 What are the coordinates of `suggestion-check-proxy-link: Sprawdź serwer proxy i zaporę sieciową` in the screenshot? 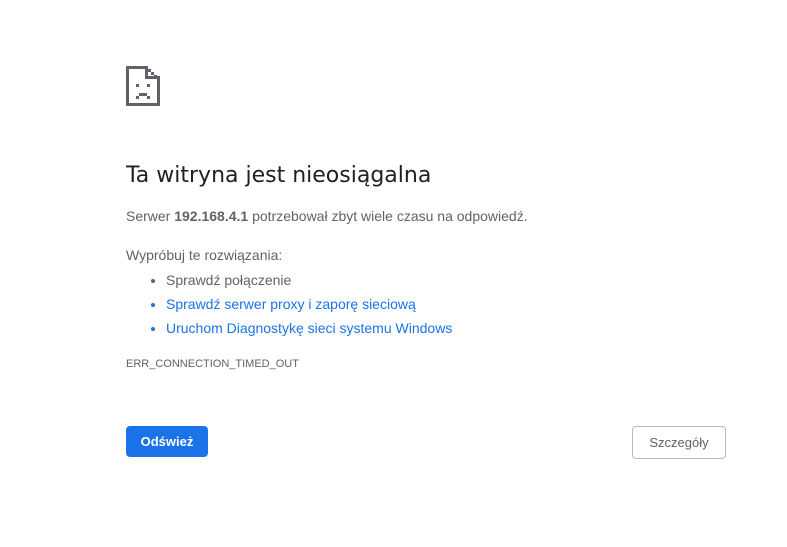 It's located at (446, 304).